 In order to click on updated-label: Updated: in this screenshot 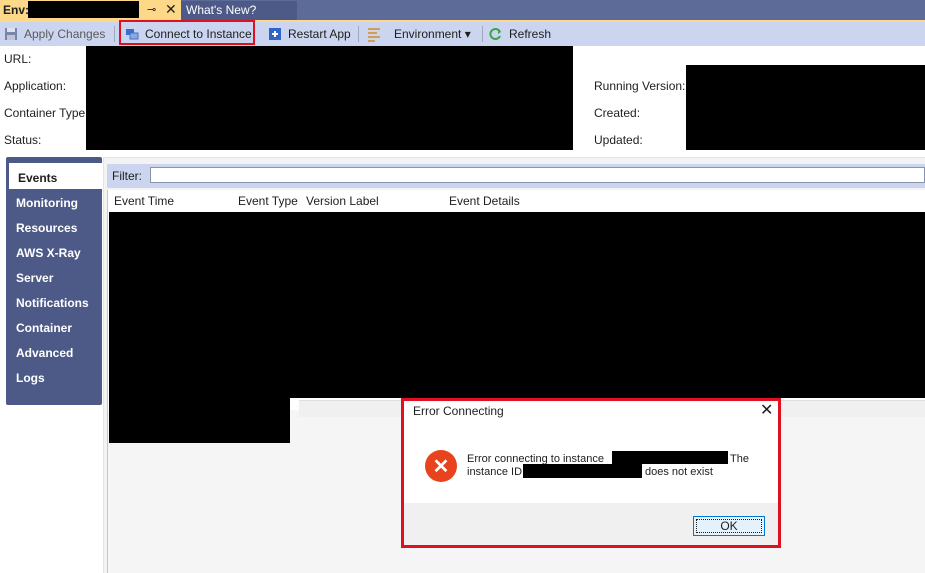, I will do `click(618, 140)`.